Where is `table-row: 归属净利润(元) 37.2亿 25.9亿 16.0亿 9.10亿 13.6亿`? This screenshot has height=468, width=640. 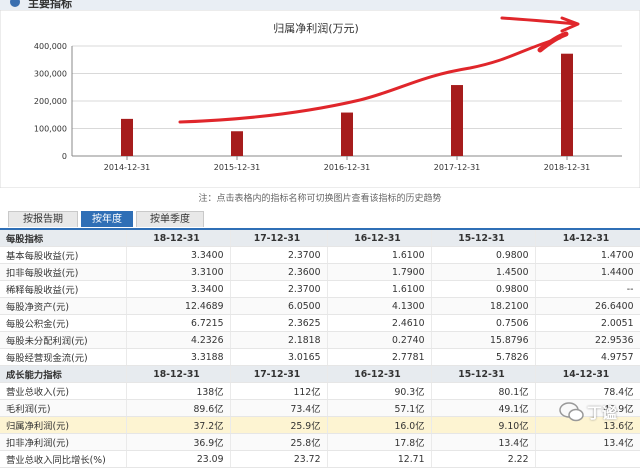 table-row: 归属净利润(元) 37.2亿 25.9亿 16.0亿 9.10亿 13.6亿 is located at coordinates (320, 425).